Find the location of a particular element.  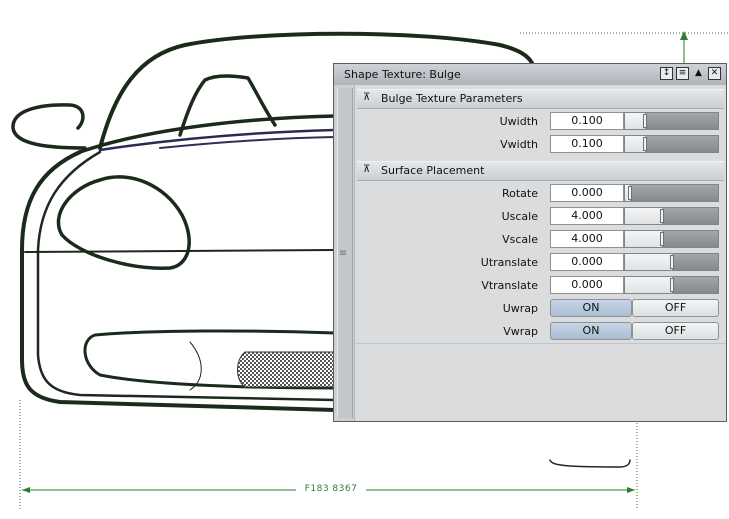

close-icon: ✕ is located at coordinates (714, 73).